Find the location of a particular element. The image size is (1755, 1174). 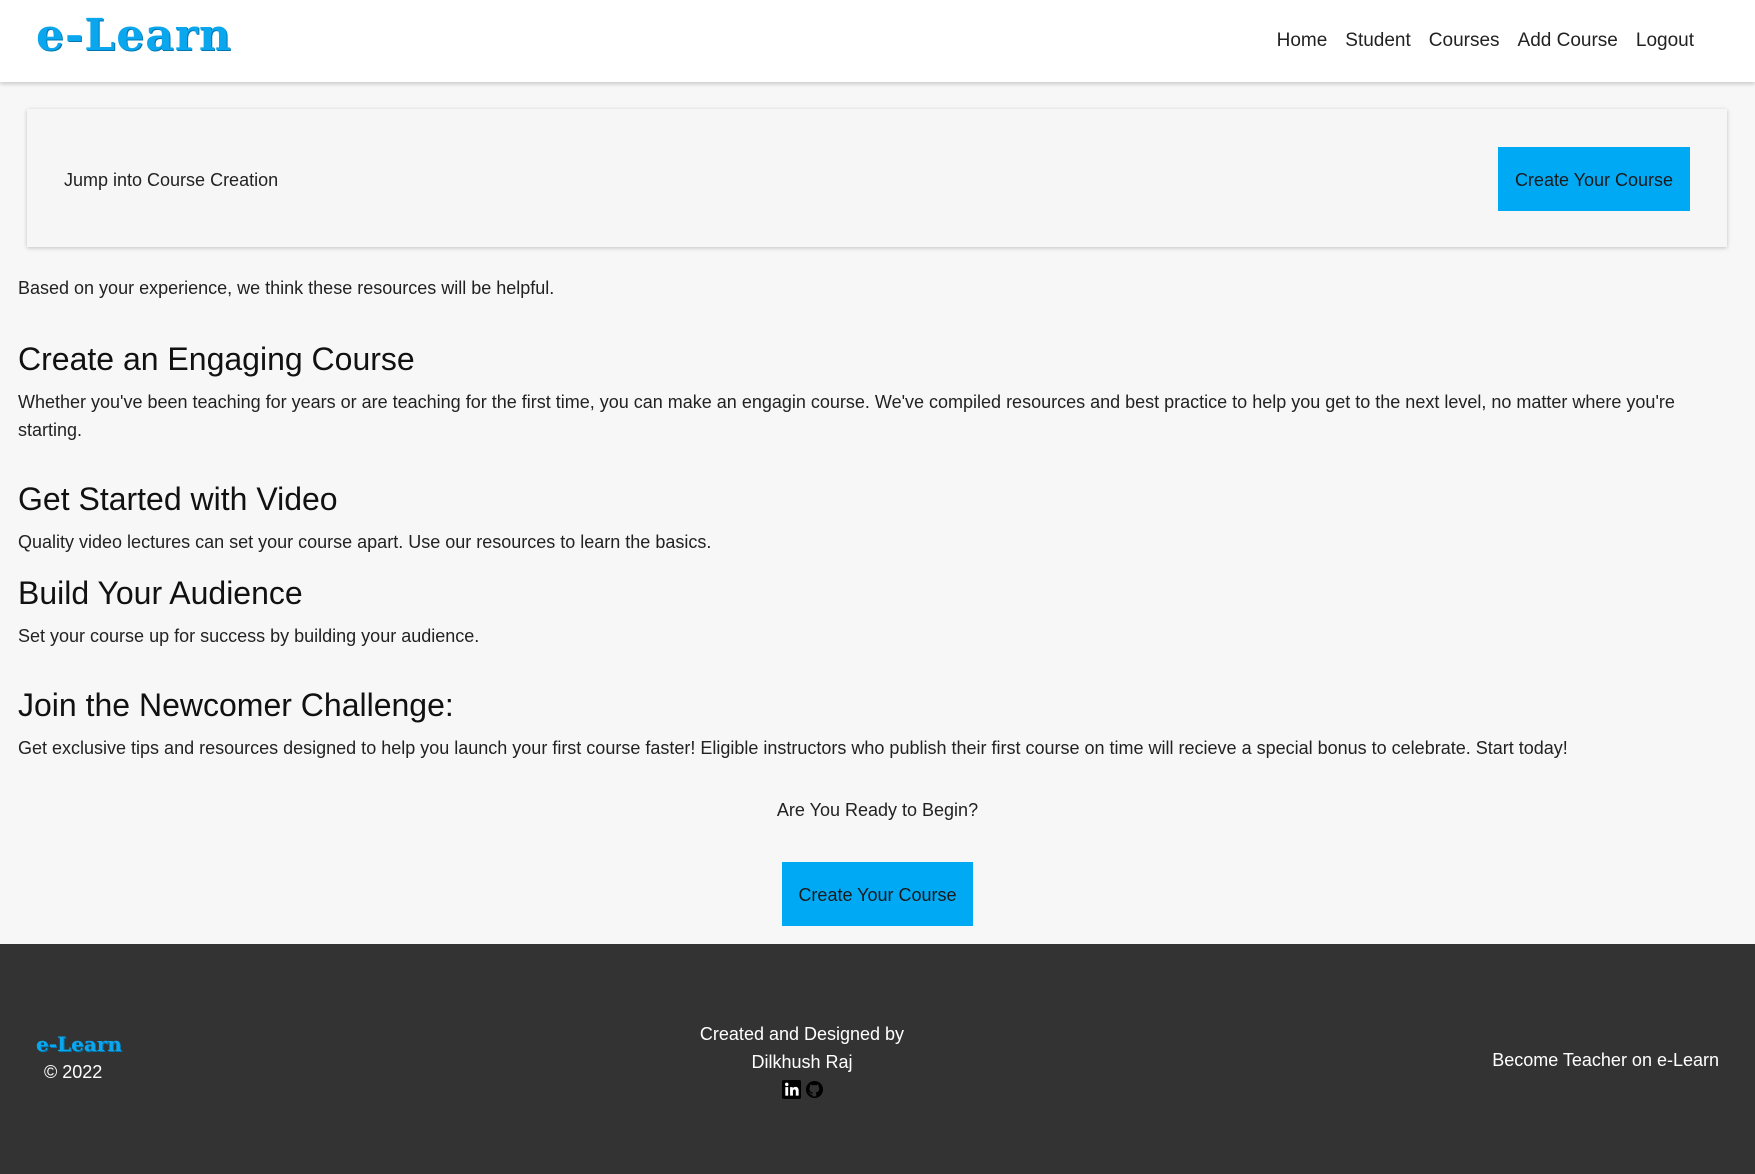

section-title-video: Get Started with Video is located at coordinates (178, 499).